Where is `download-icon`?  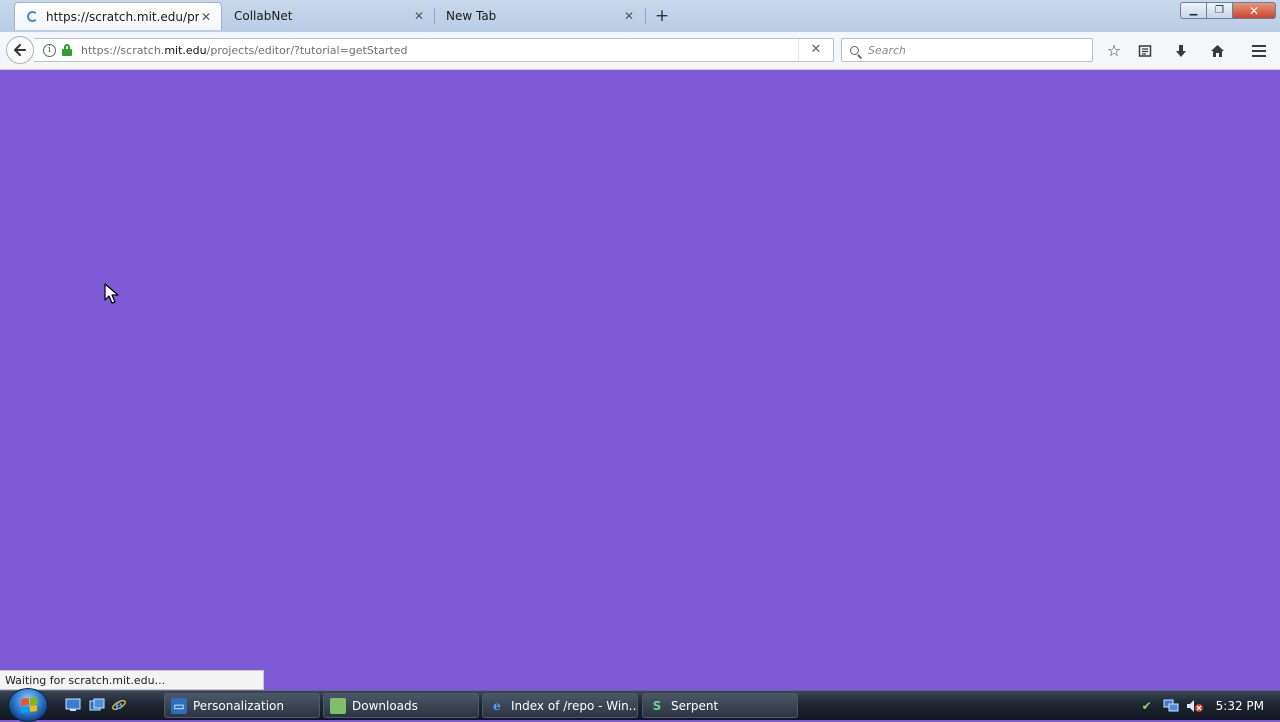 download-icon is located at coordinates (1181, 51).